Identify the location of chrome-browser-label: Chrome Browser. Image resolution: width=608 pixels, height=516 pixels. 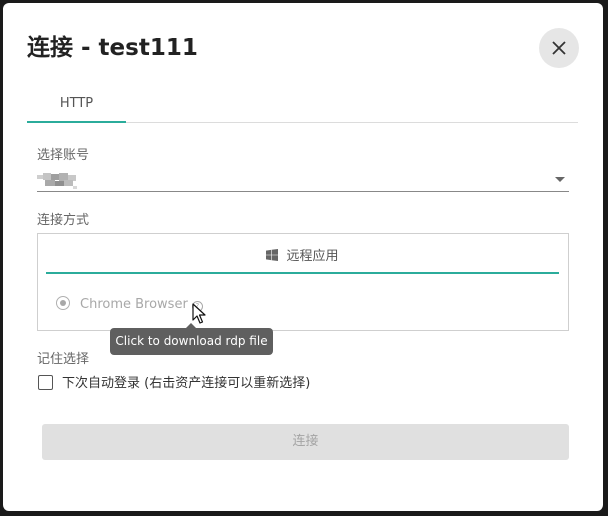
(134, 304).